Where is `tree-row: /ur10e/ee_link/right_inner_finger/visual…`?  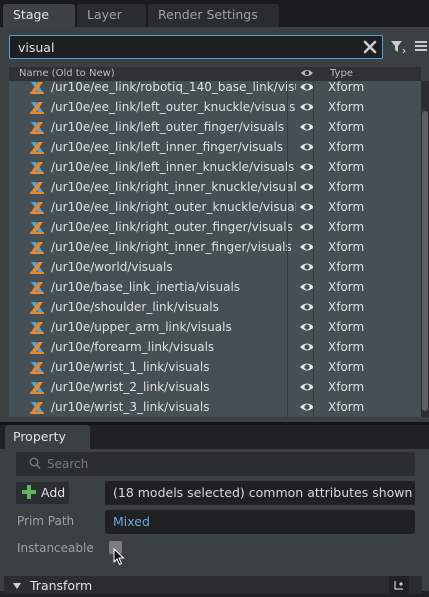
tree-row: /ur10e/ee_link/right_inner_finger/visual… is located at coordinates (215, 248).